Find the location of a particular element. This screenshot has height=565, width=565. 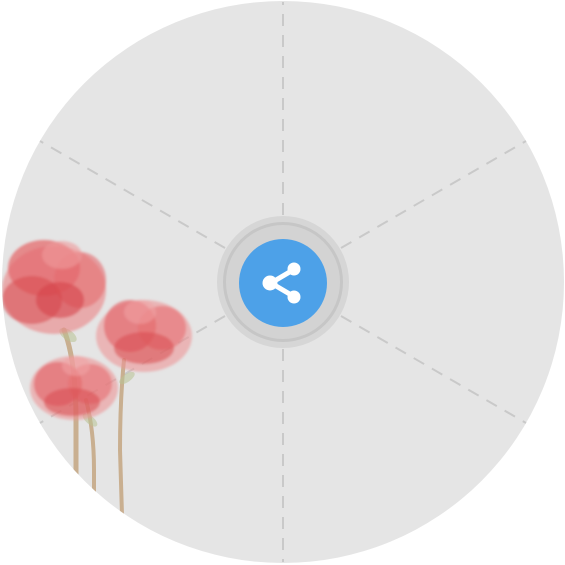

share-icon is located at coordinates (283, 283).